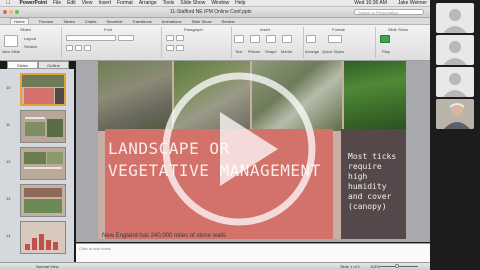 The height and width of the screenshot is (270, 480). What do you see at coordinates (389, 12) in the screenshot?
I see `search-field: Search in Presentation` at bounding box center [389, 12].